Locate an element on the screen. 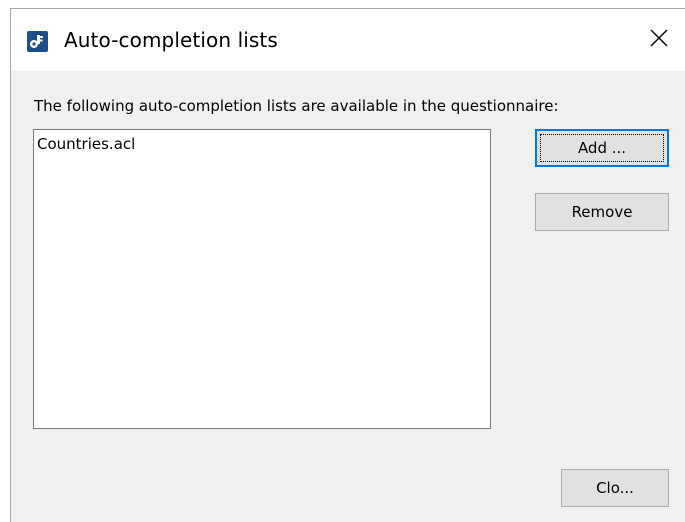 The image size is (685, 522). close-window-button is located at coordinates (659, 40).